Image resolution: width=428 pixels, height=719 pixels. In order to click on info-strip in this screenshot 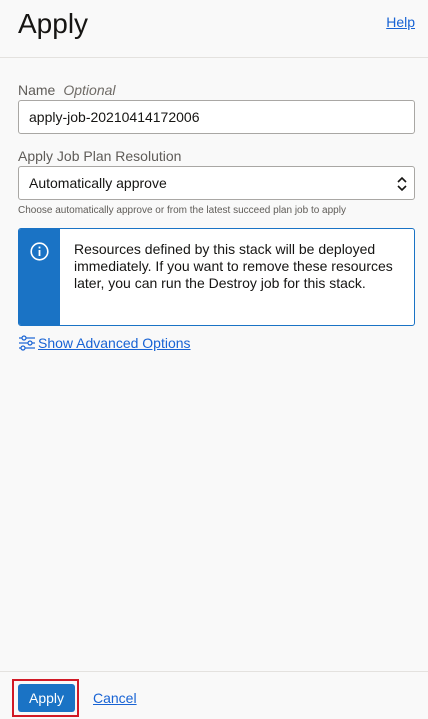, I will do `click(39, 277)`.